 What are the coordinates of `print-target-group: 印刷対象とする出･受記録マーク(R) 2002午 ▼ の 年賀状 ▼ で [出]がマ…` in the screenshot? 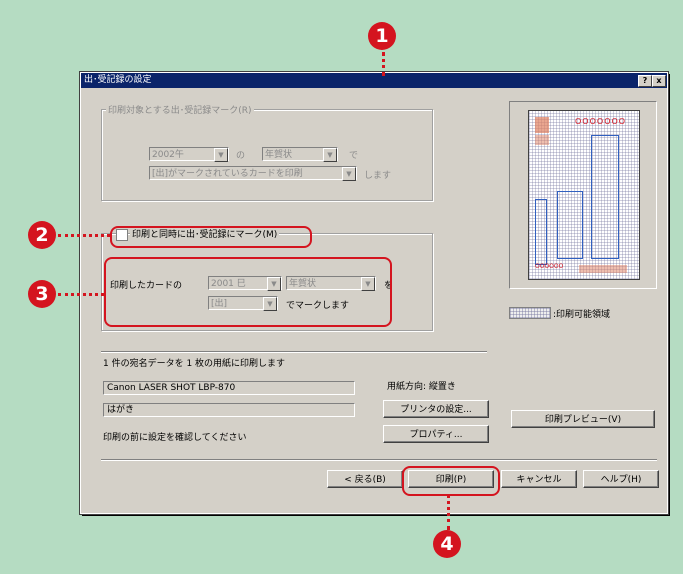 It's located at (267, 152).